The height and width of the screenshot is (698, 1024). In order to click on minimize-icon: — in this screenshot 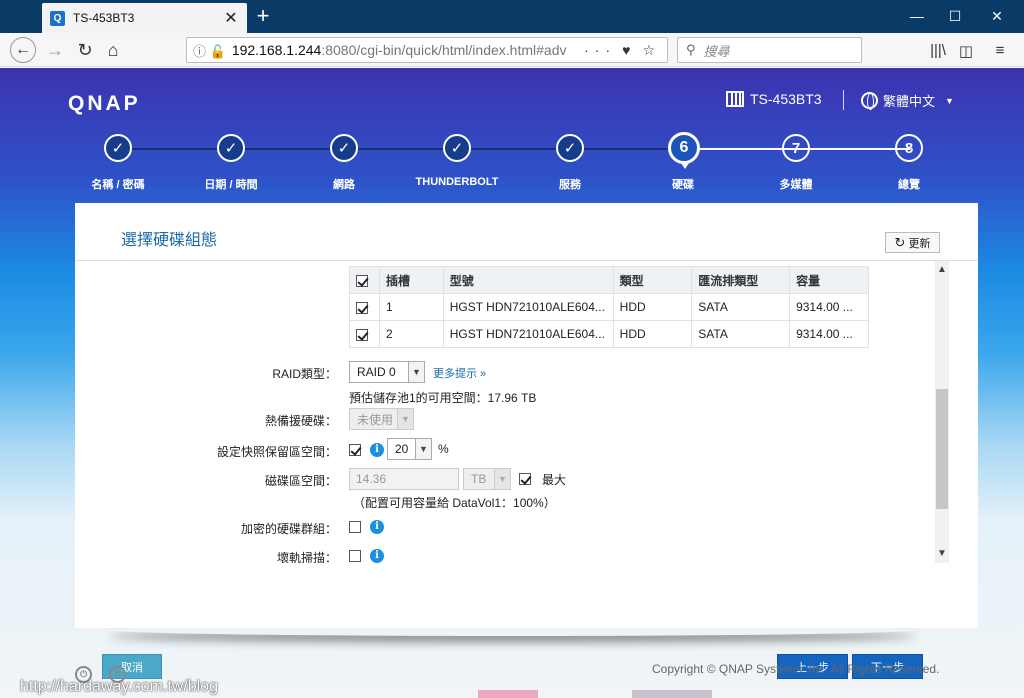, I will do `click(917, 16)`.